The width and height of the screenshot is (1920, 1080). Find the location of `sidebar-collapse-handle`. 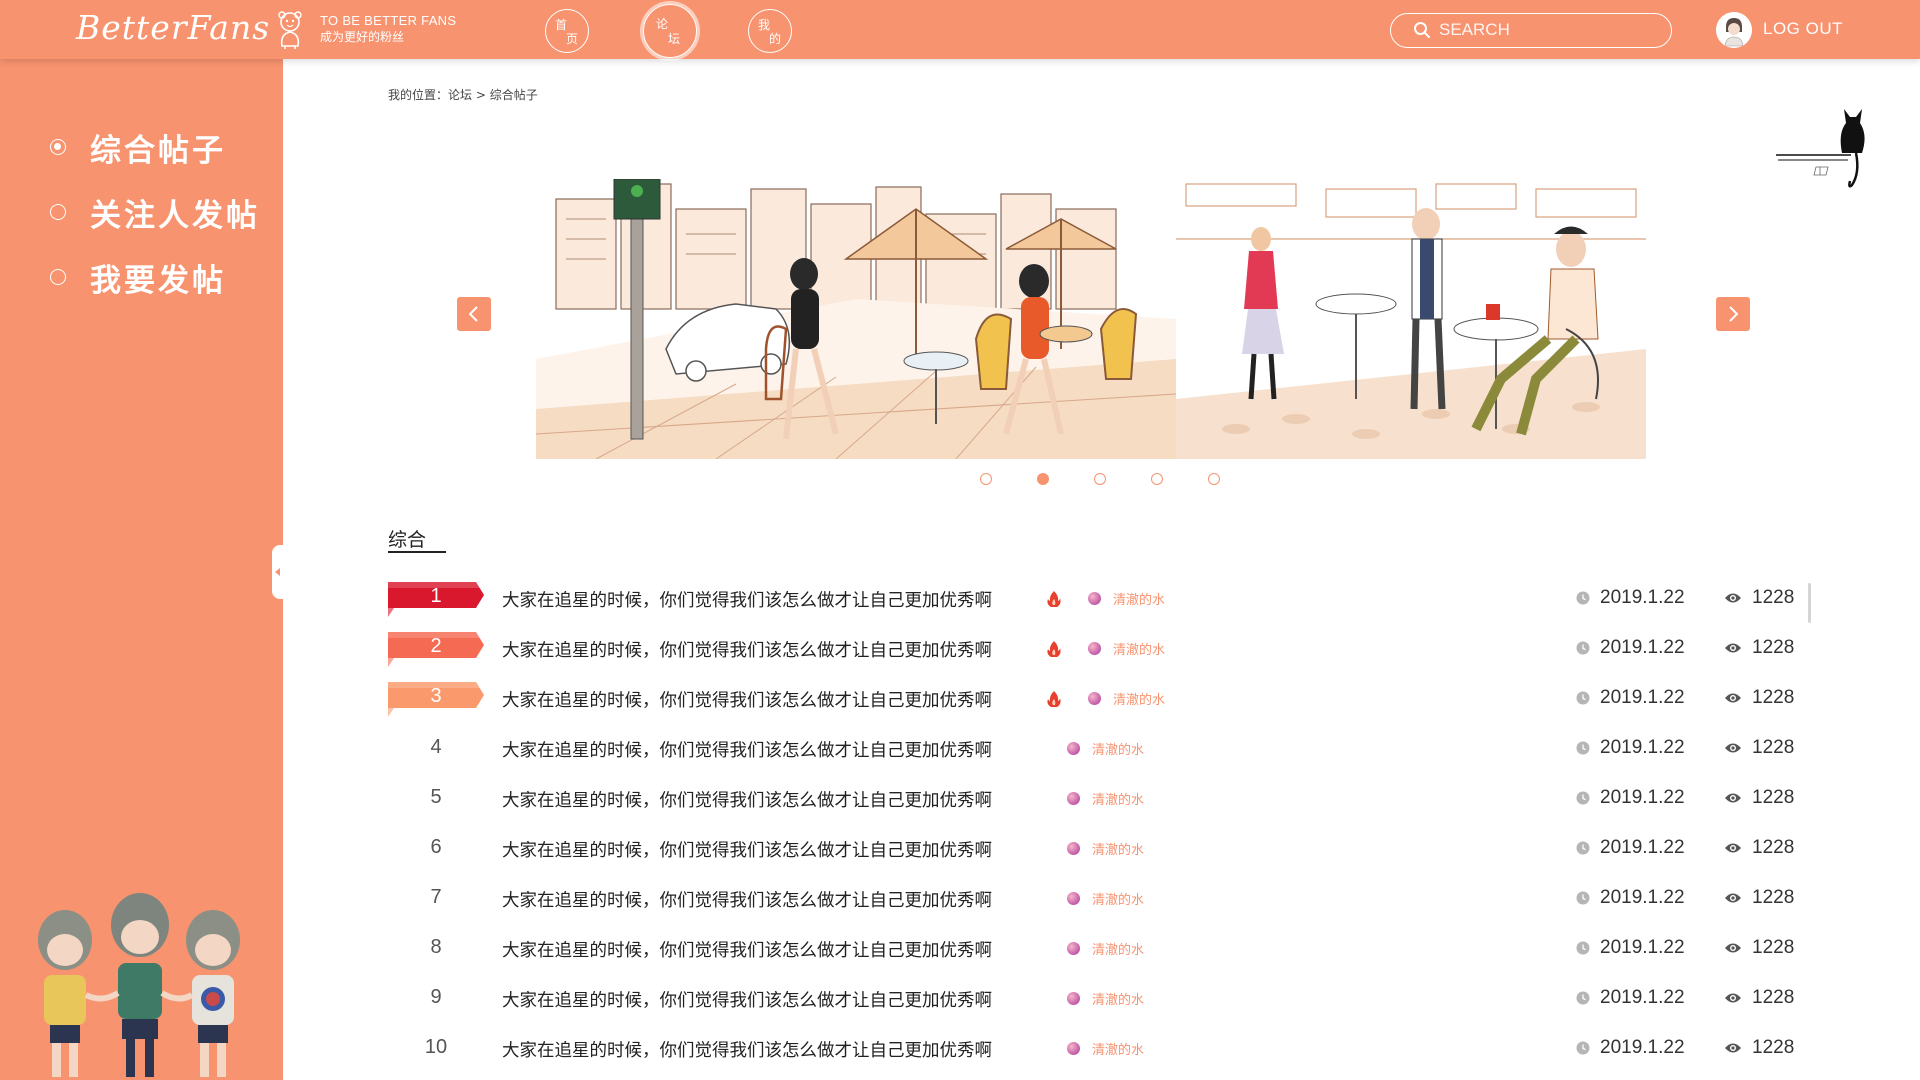

sidebar-collapse-handle is located at coordinates (278, 572).